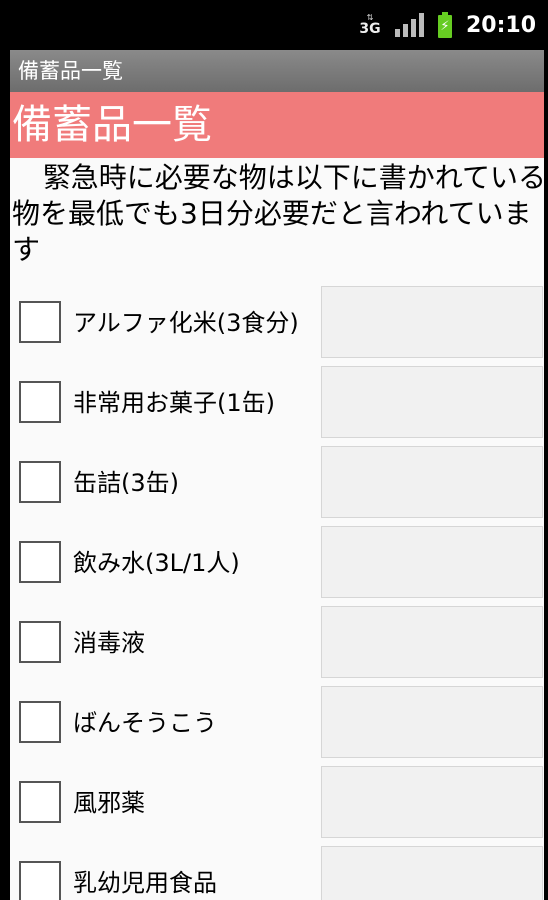  I want to click on item-label: 飲み水(3L/1人), so click(156, 563).